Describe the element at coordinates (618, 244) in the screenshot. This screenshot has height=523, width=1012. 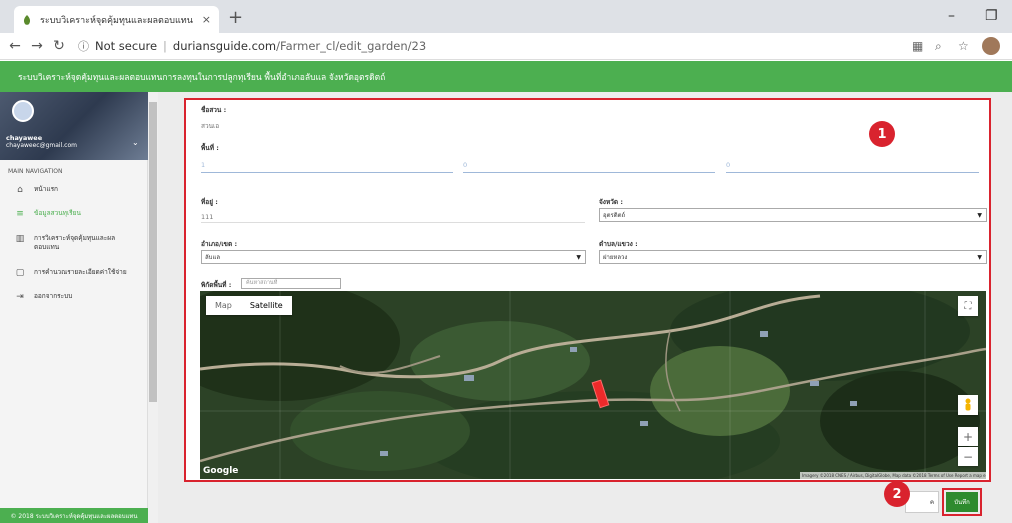
I see `subdistrict-label: ตำบล/แขวง :` at that location.